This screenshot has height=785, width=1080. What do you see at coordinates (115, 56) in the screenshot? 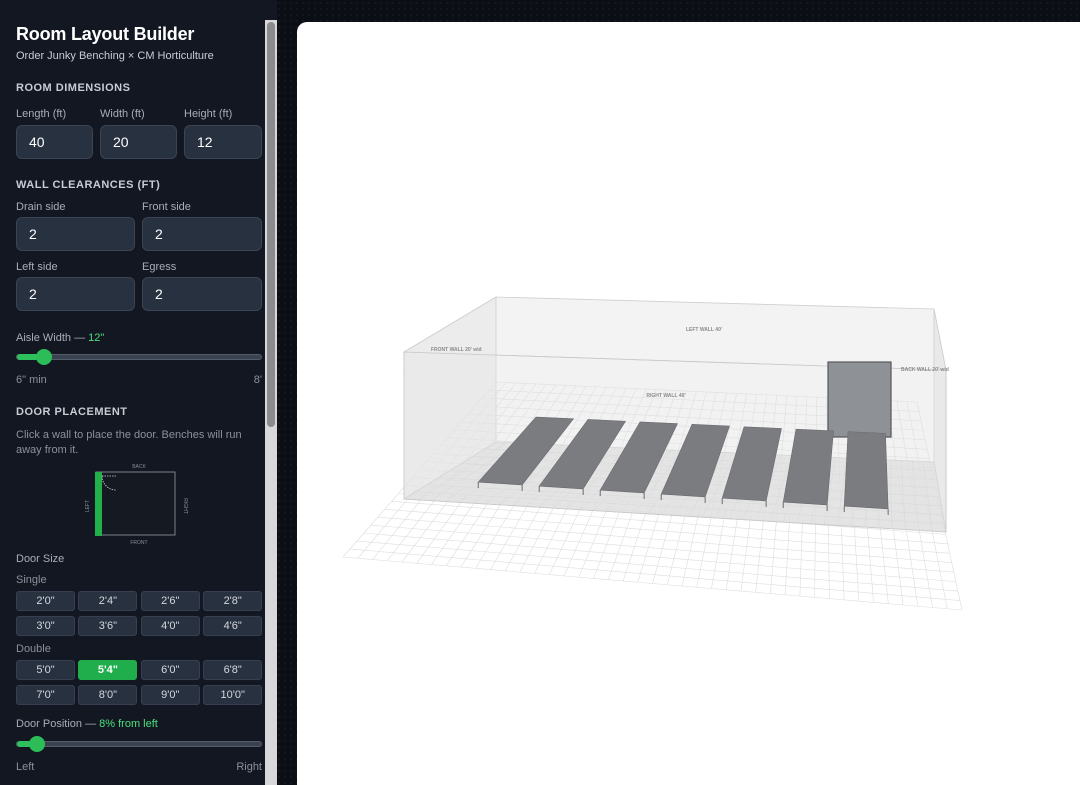
I see `app-subtitle: Order Junky Benching × CM Horticulture` at bounding box center [115, 56].